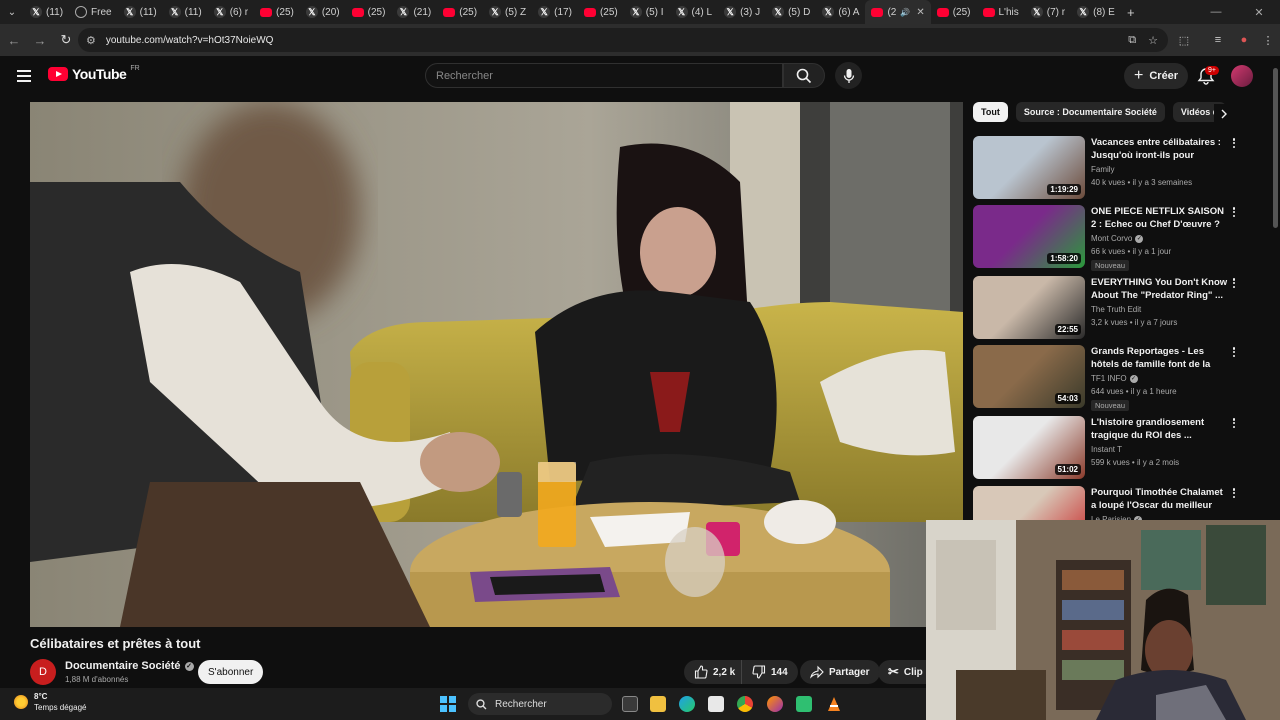 The image size is (1280, 720). What do you see at coordinates (1001, 12) in the screenshot?
I see `browser-tab: L'his` at bounding box center [1001, 12].